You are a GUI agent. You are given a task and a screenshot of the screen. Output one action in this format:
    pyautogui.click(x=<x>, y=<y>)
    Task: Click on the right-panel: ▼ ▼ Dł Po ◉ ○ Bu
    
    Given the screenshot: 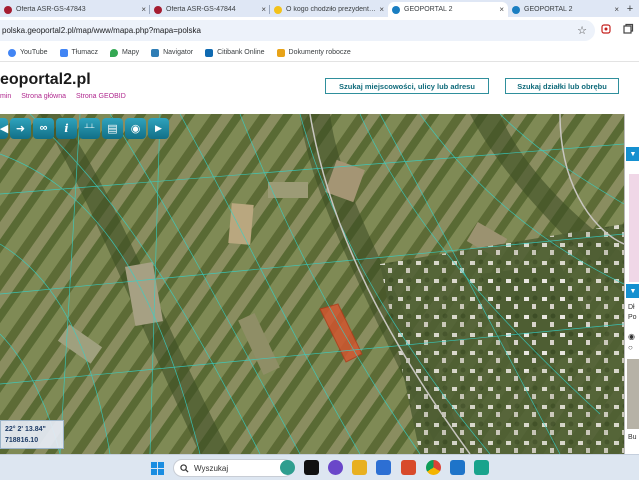 What is the action you would take?
    pyautogui.click(x=631, y=284)
    